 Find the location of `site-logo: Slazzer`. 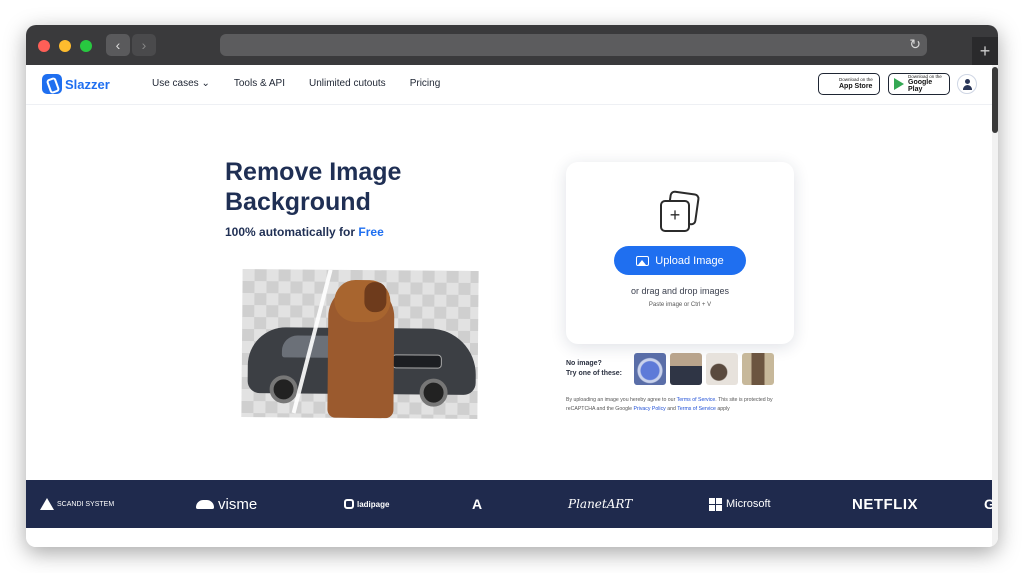

site-logo: Slazzer is located at coordinates (76, 84).